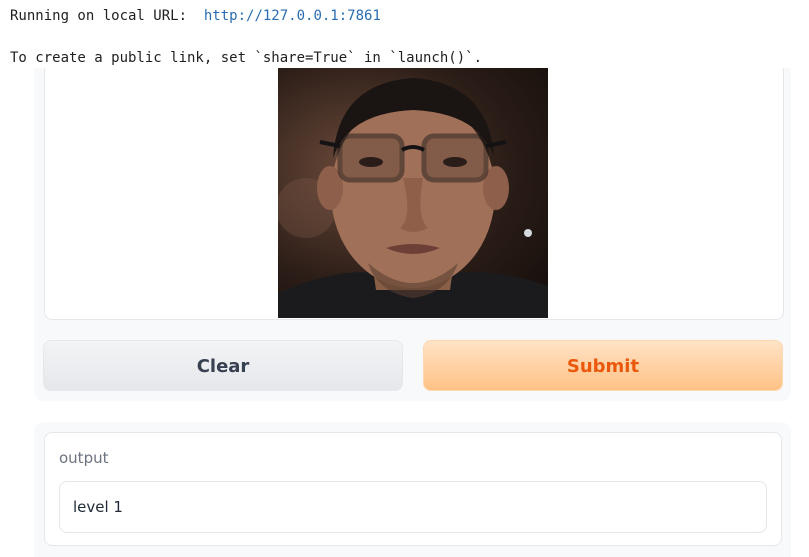 This screenshot has width=809, height=557. I want to click on local-url-link: http://127.0.0.1:7861, so click(292, 16).